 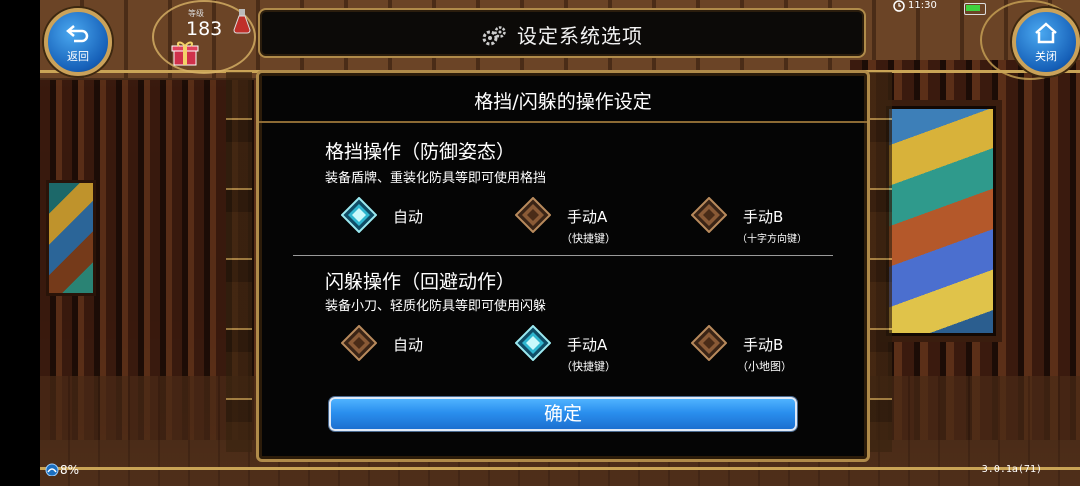 What do you see at coordinates (494, 36) in the screenshot?
I see `gear-icon` at bounding box center [494, 36].